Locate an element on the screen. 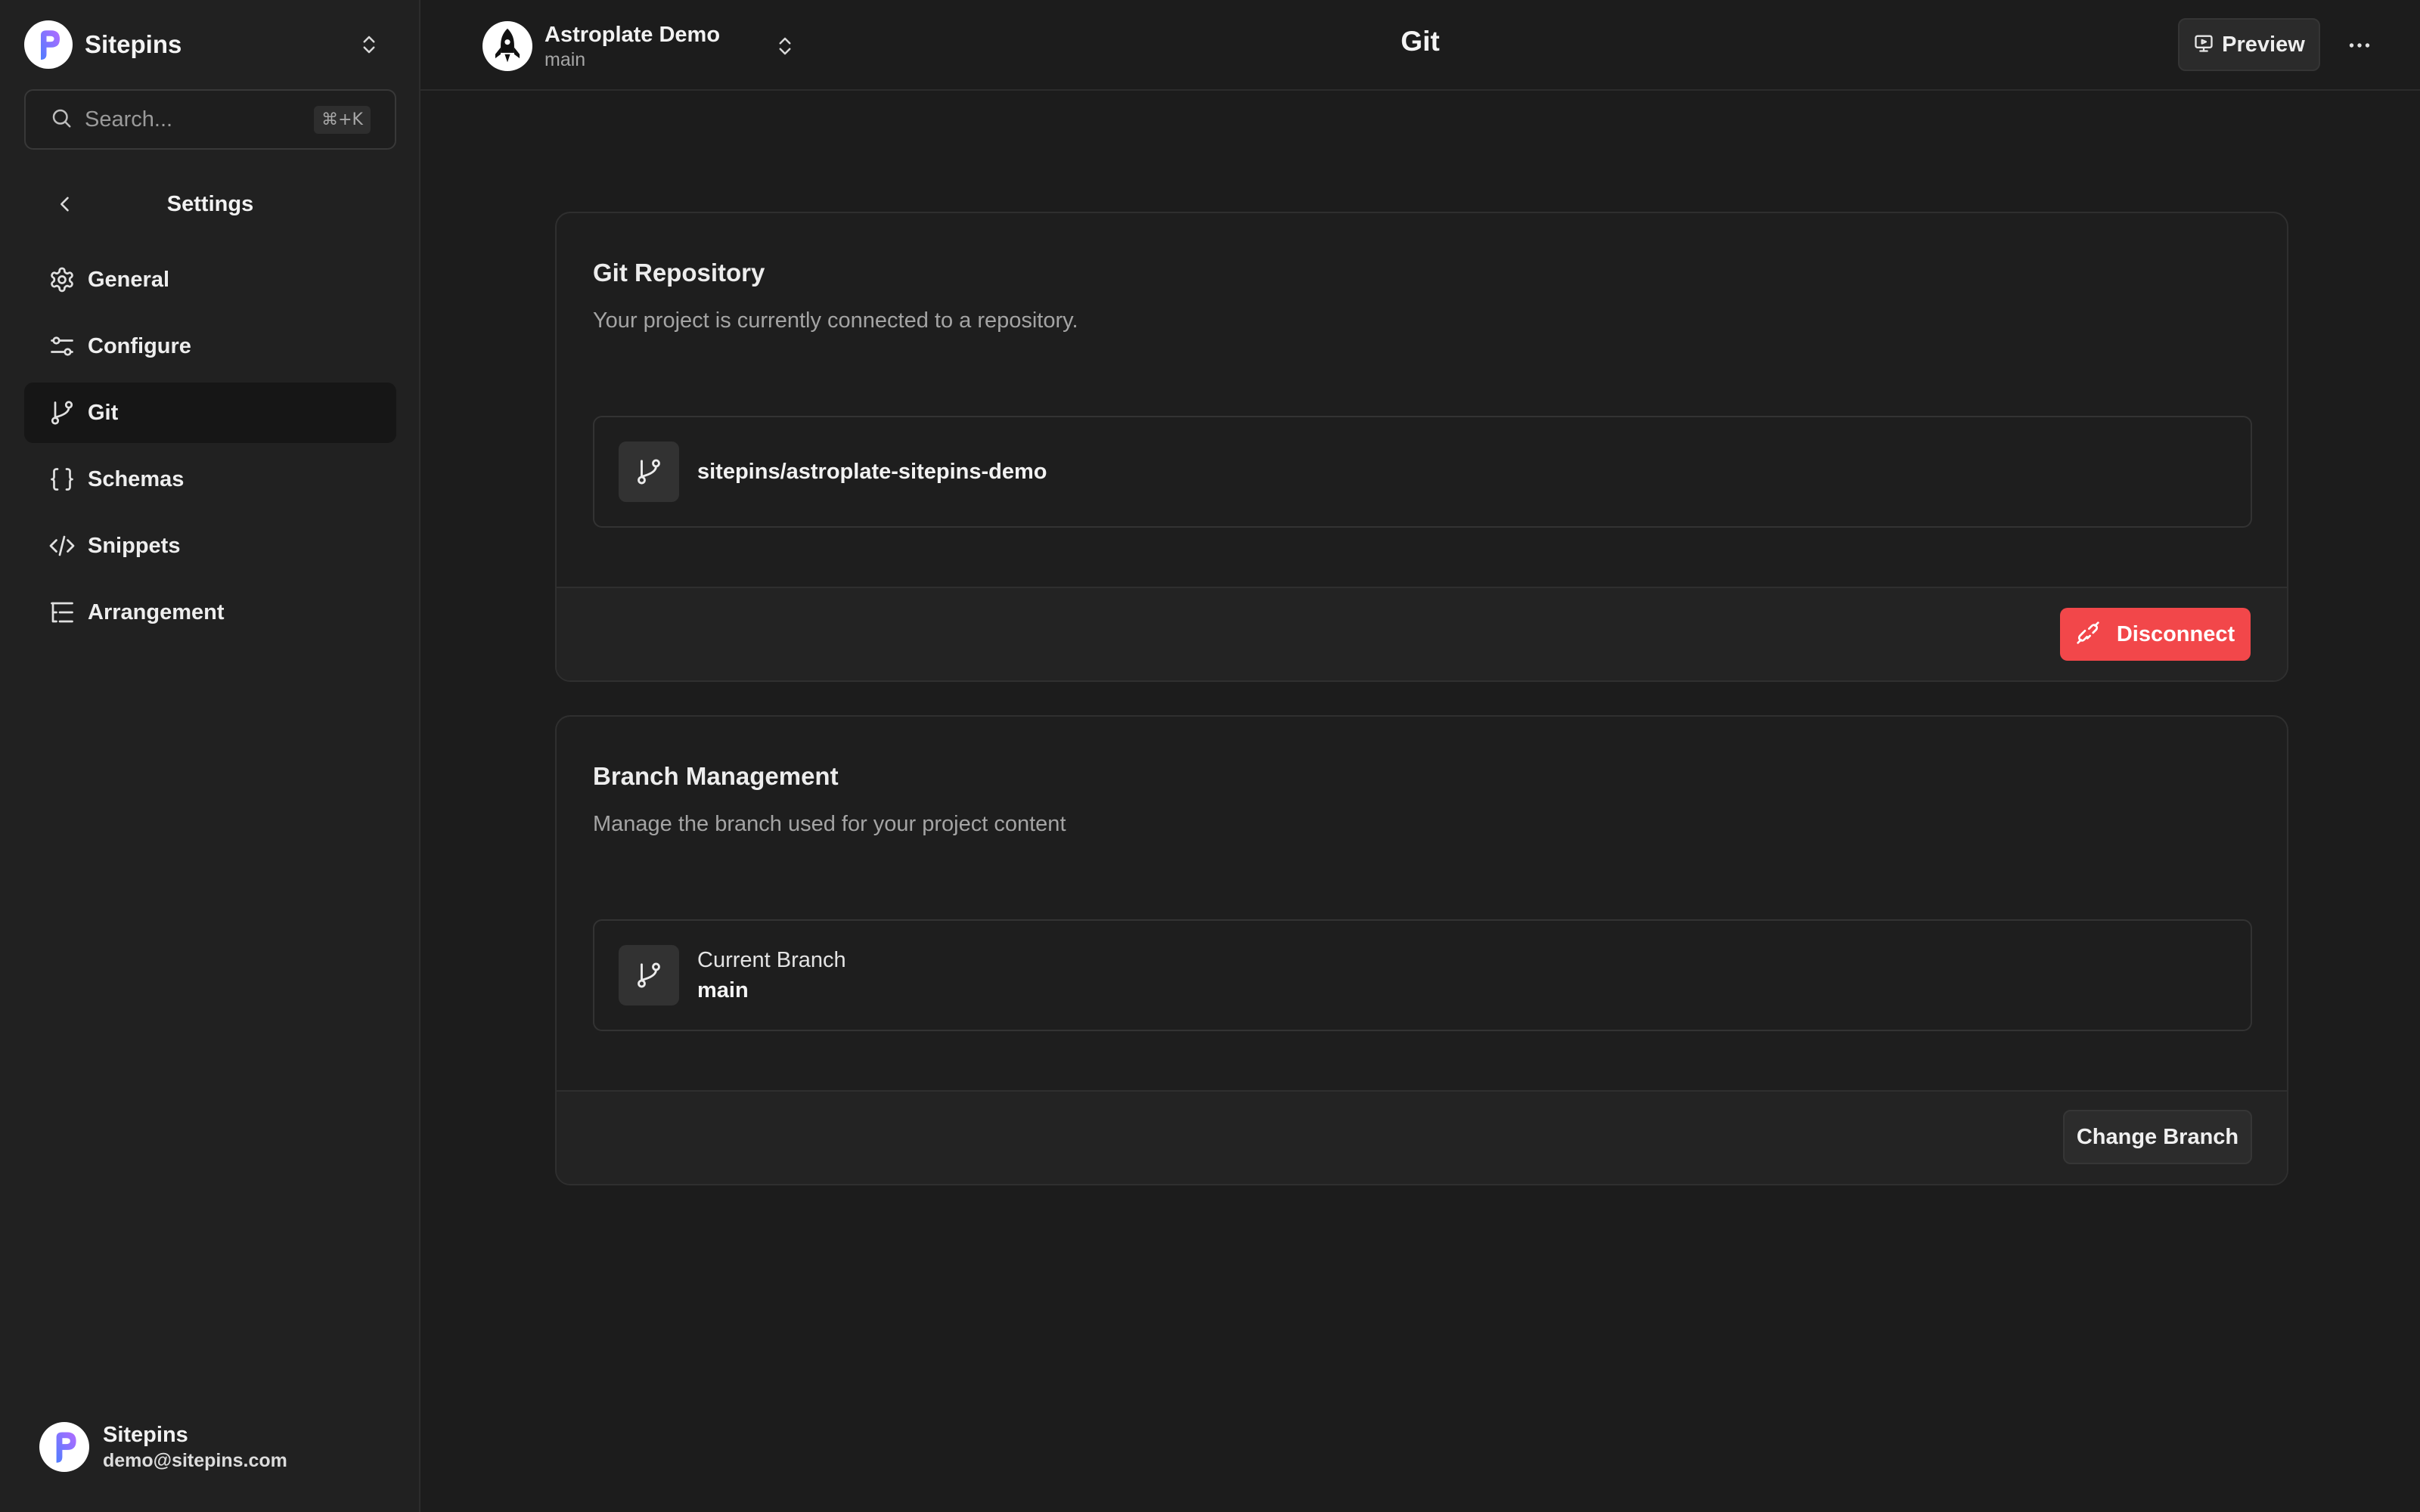  settings-header: Settings is located at coordinates (210, 204).